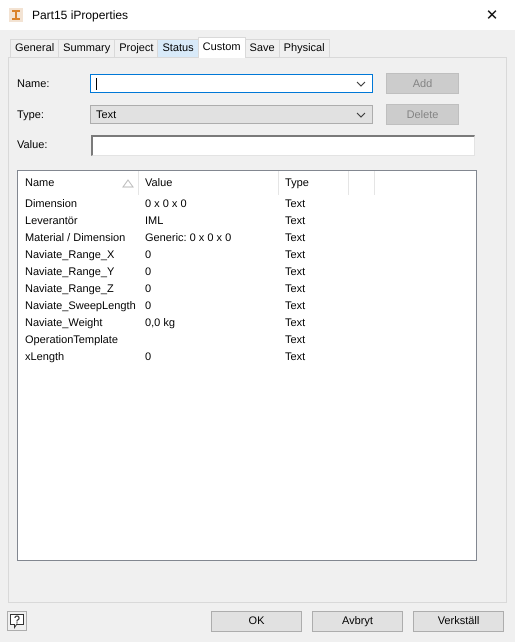 Image resolution: width=515 pixels, height=642 pixels. Describe the element at coordinates (160, 322) in the screenshot. I see `table-cell: 0,0 kg` at that location.